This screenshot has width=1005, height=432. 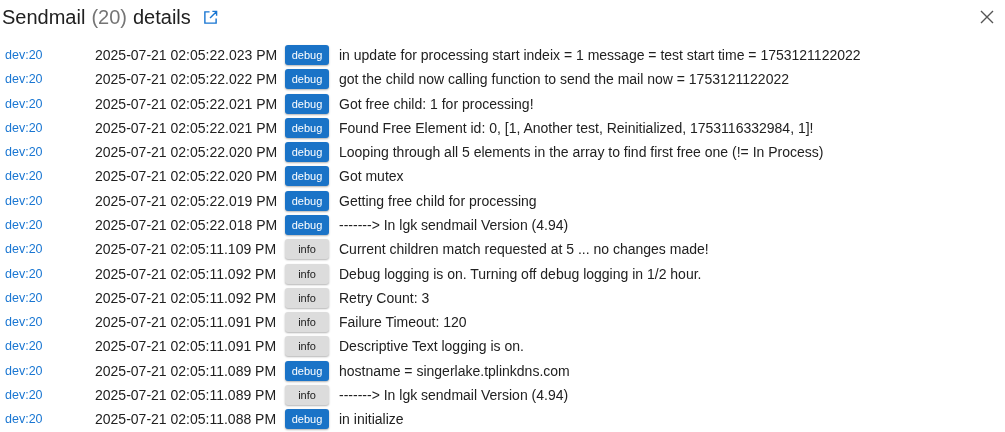 What do you see at coordinates (438, 200) in the screenshot?
I see `log-message: Getting free child for processing` at bounding box center [438, 200].